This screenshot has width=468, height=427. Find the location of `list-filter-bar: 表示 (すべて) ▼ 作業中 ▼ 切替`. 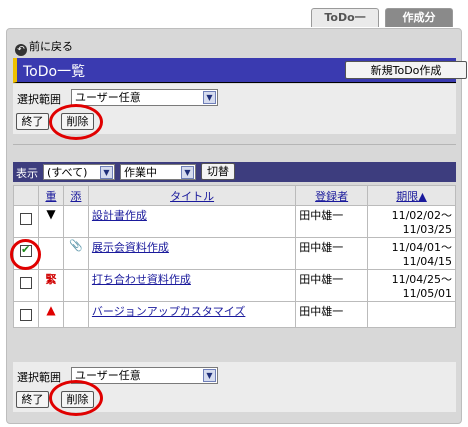

list-filter-bar: 表示 (すべて) ▼ 作業中 ▼ 切替 is located at coordinates (234, 172).